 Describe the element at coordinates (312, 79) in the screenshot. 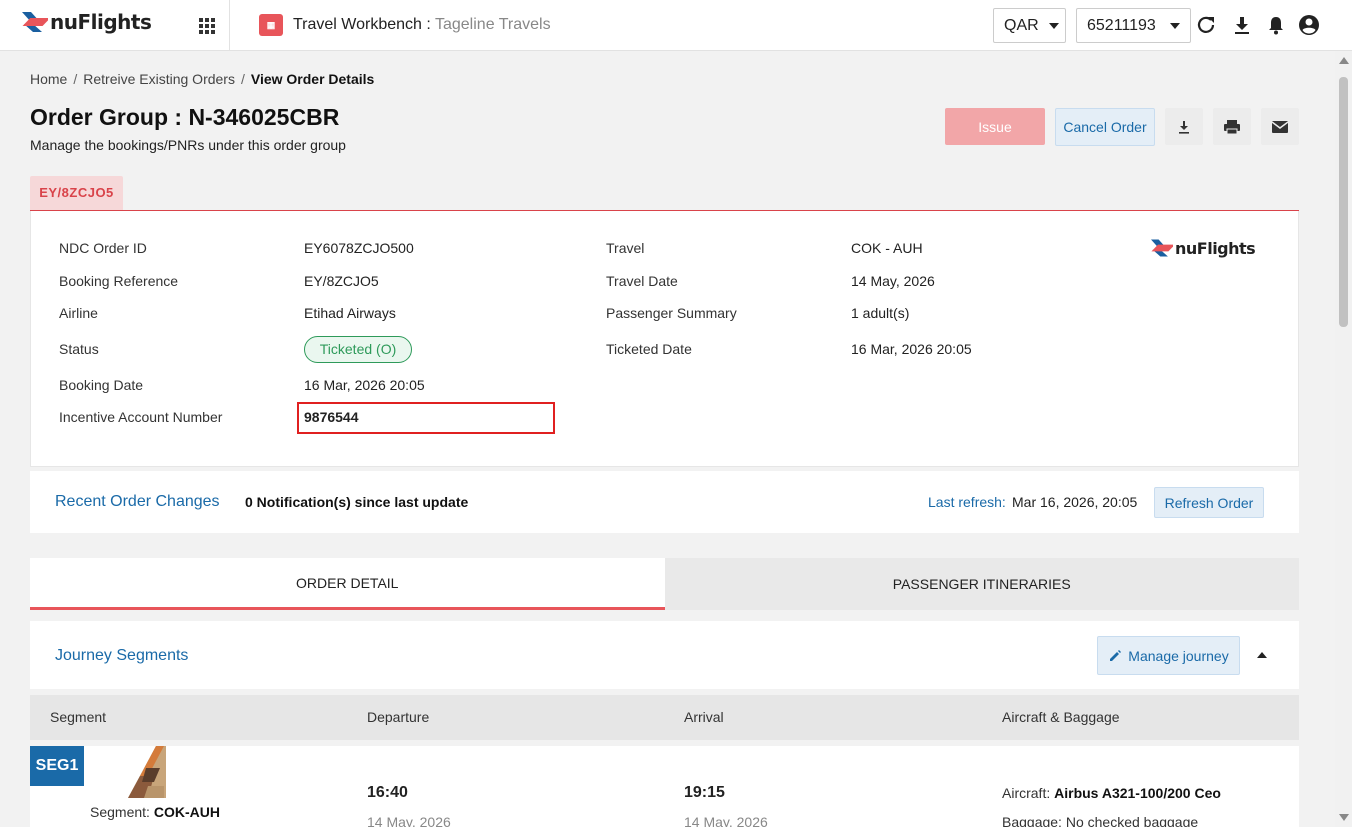

I see `breadcrumb-current: View Order Details` at that location.